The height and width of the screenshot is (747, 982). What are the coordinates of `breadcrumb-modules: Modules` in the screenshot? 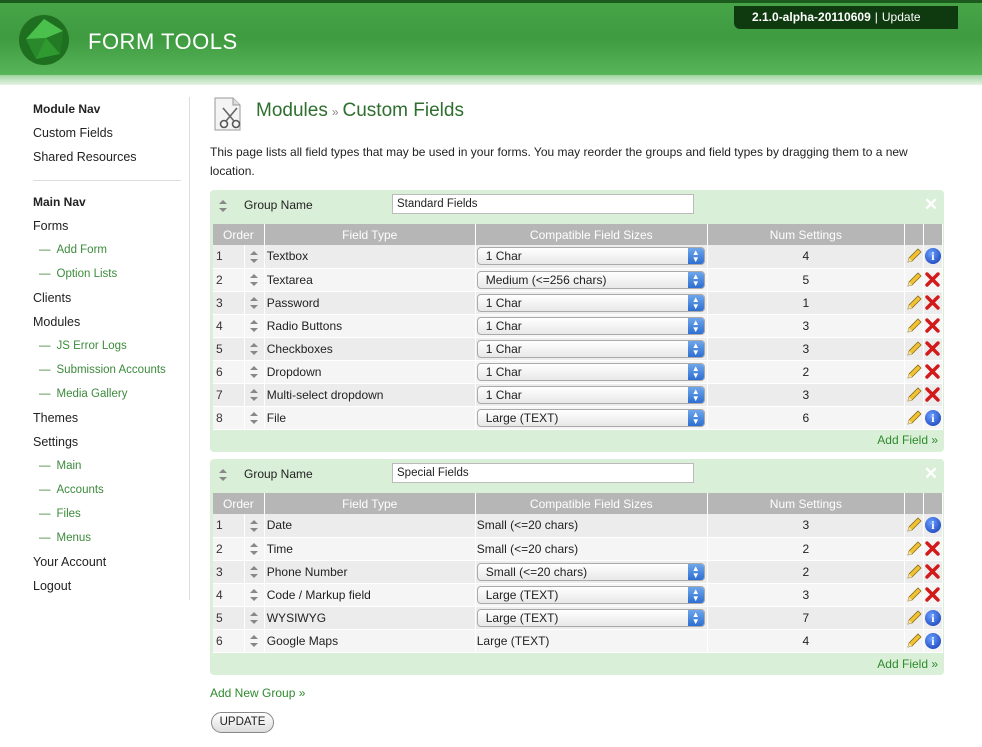 It's located at (292, 110).